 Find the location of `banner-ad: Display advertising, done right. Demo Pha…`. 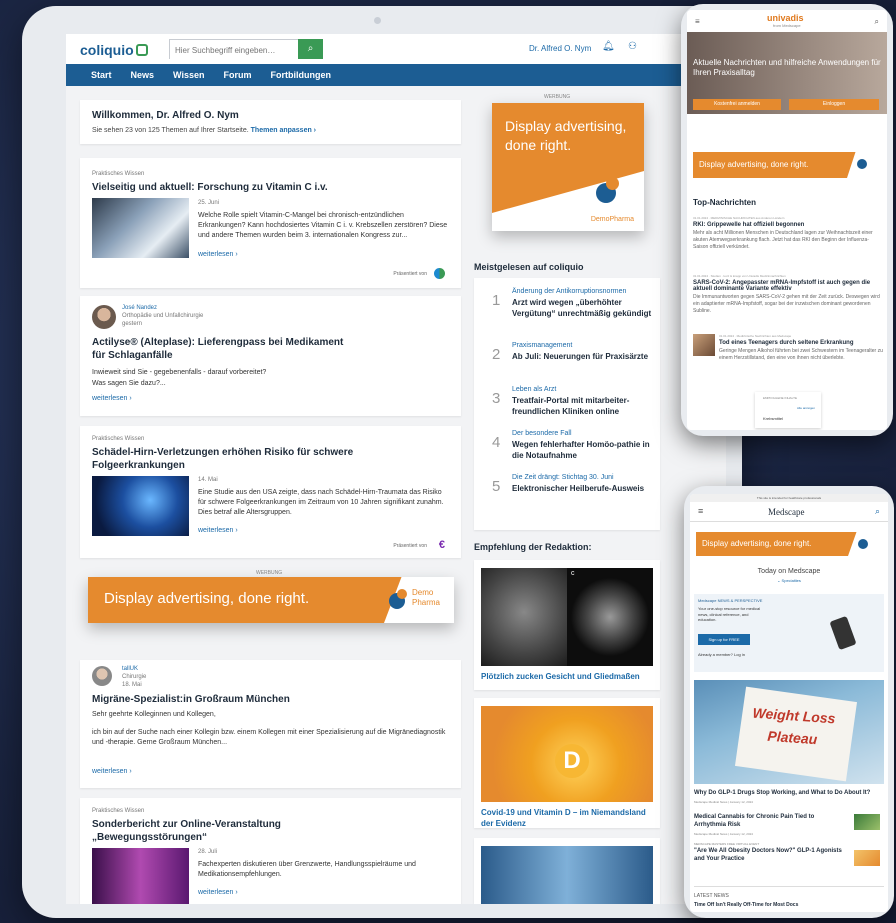

banner-ad: Display advertising, done right. Demo Pha… is located at coordinates (271, 600).